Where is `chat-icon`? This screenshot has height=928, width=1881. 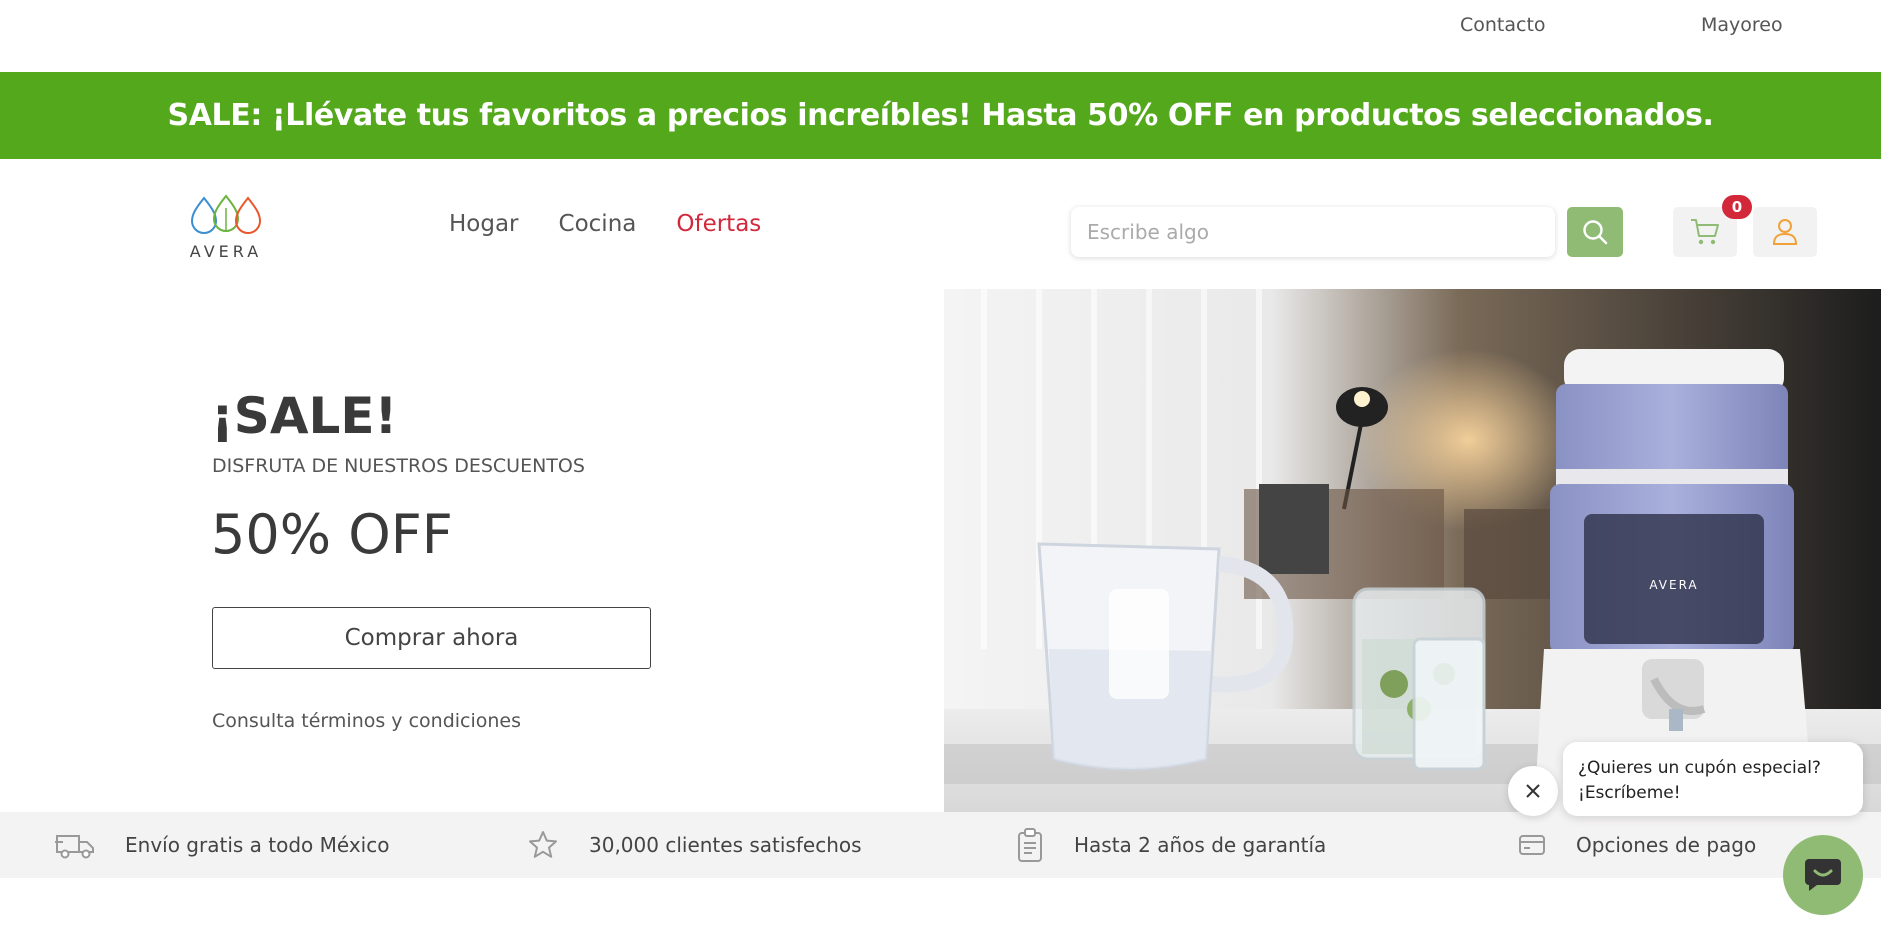
chat-icon is located at coordinates (1823, 875).